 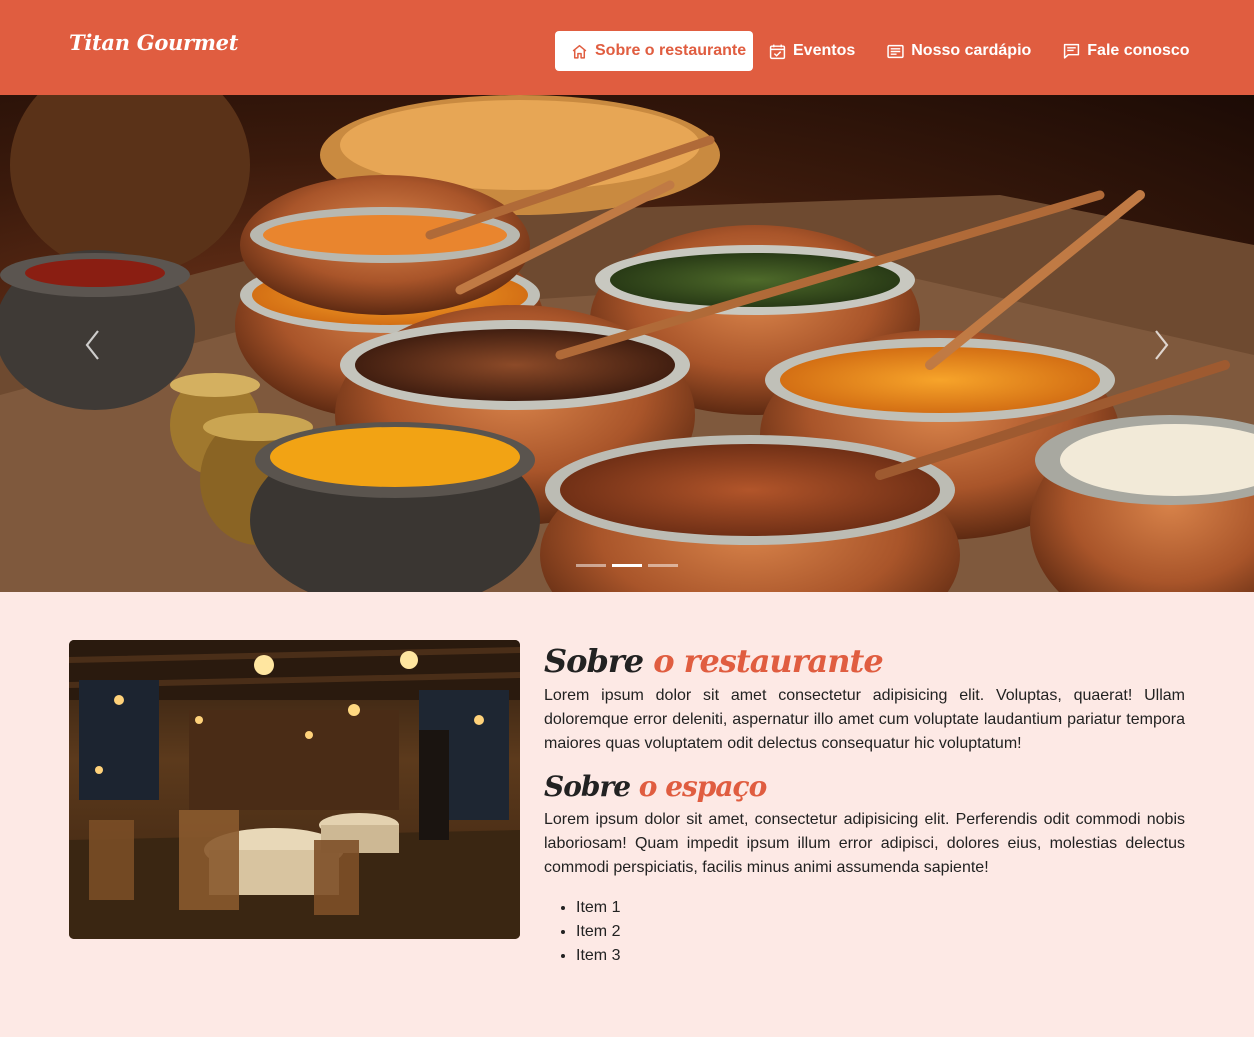 I want to click on nav-item-cardapio: Nosso cardápio, so click(x=959, y=51).